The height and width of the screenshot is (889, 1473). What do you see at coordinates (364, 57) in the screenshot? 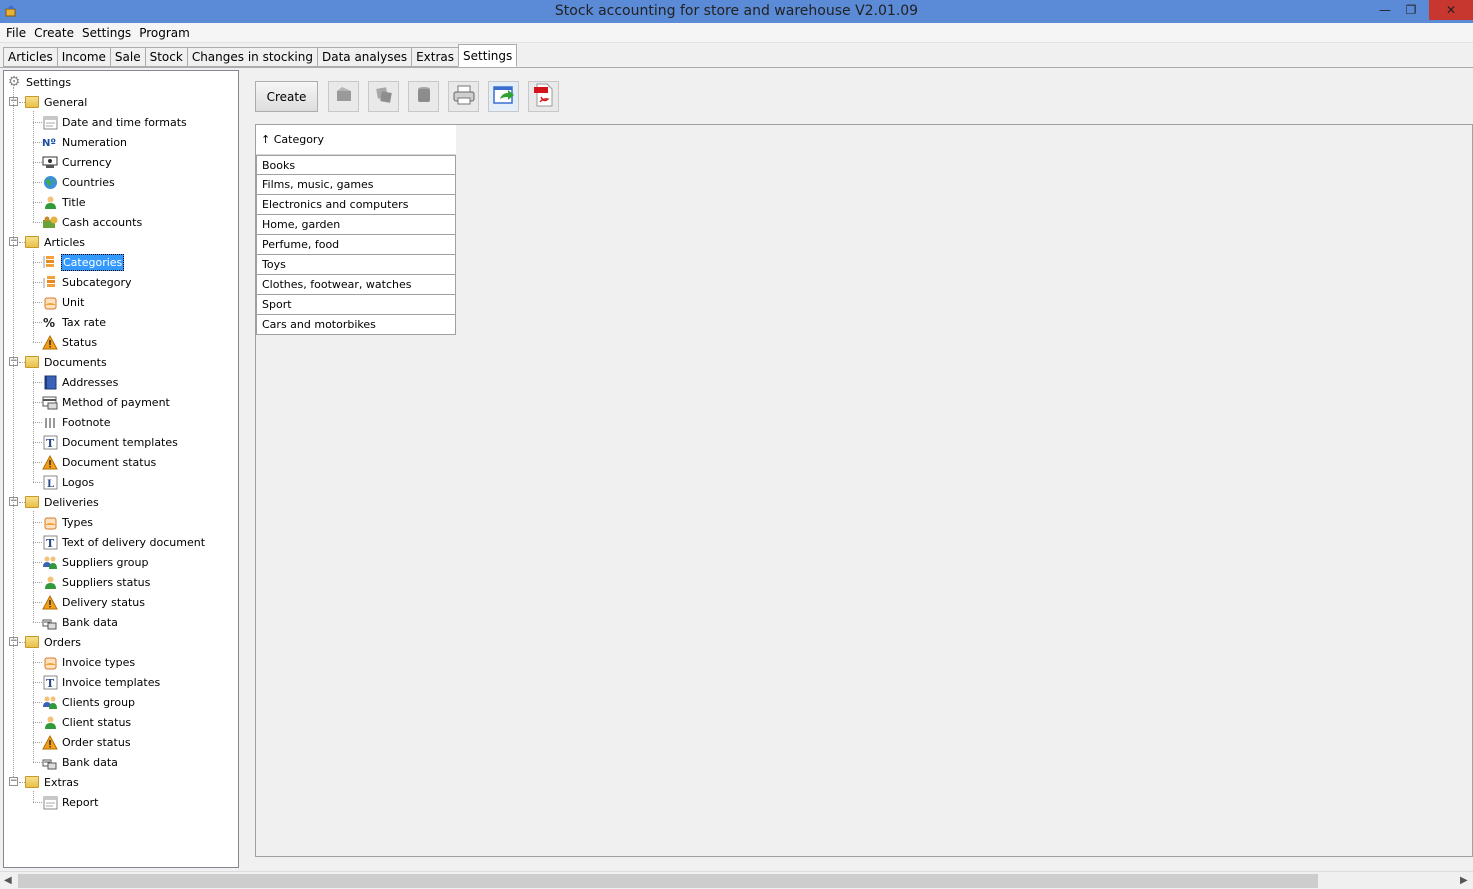
I see `tab-data-analyses: Data analyses` at bounding box center [364, 57].